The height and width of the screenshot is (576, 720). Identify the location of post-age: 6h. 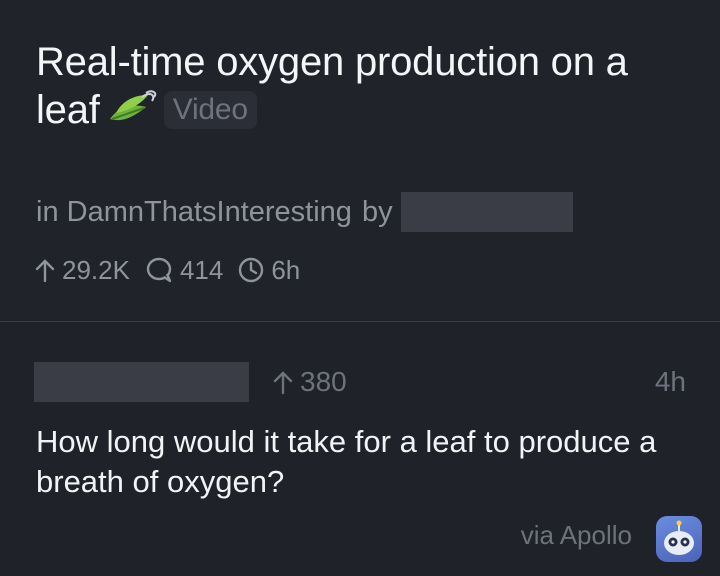
(286, 269).